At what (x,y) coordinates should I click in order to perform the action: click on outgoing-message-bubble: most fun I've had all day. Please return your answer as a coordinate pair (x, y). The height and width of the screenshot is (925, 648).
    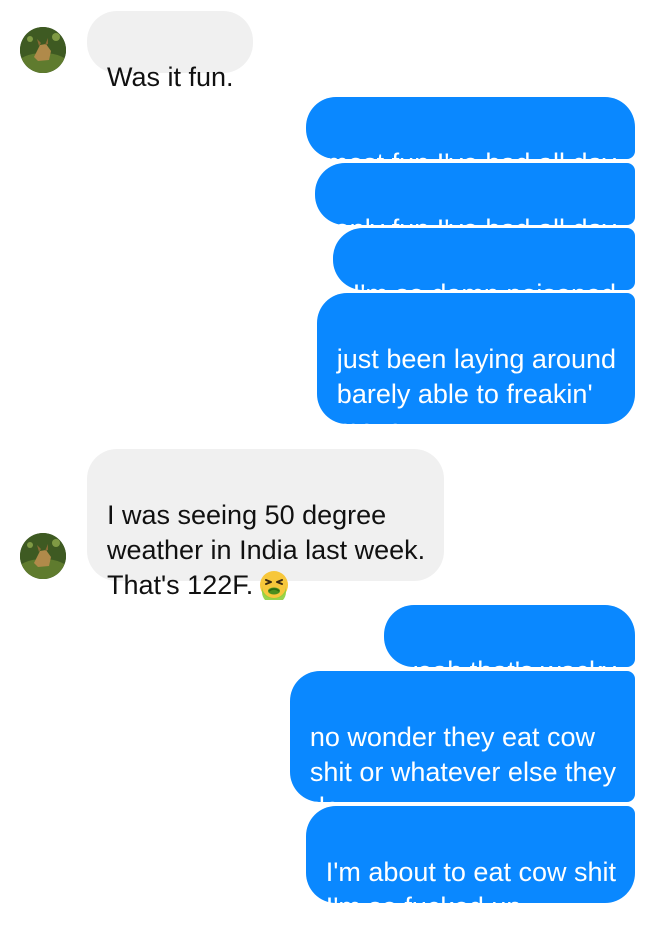
    Looking at the image, I should click on (470, 137).